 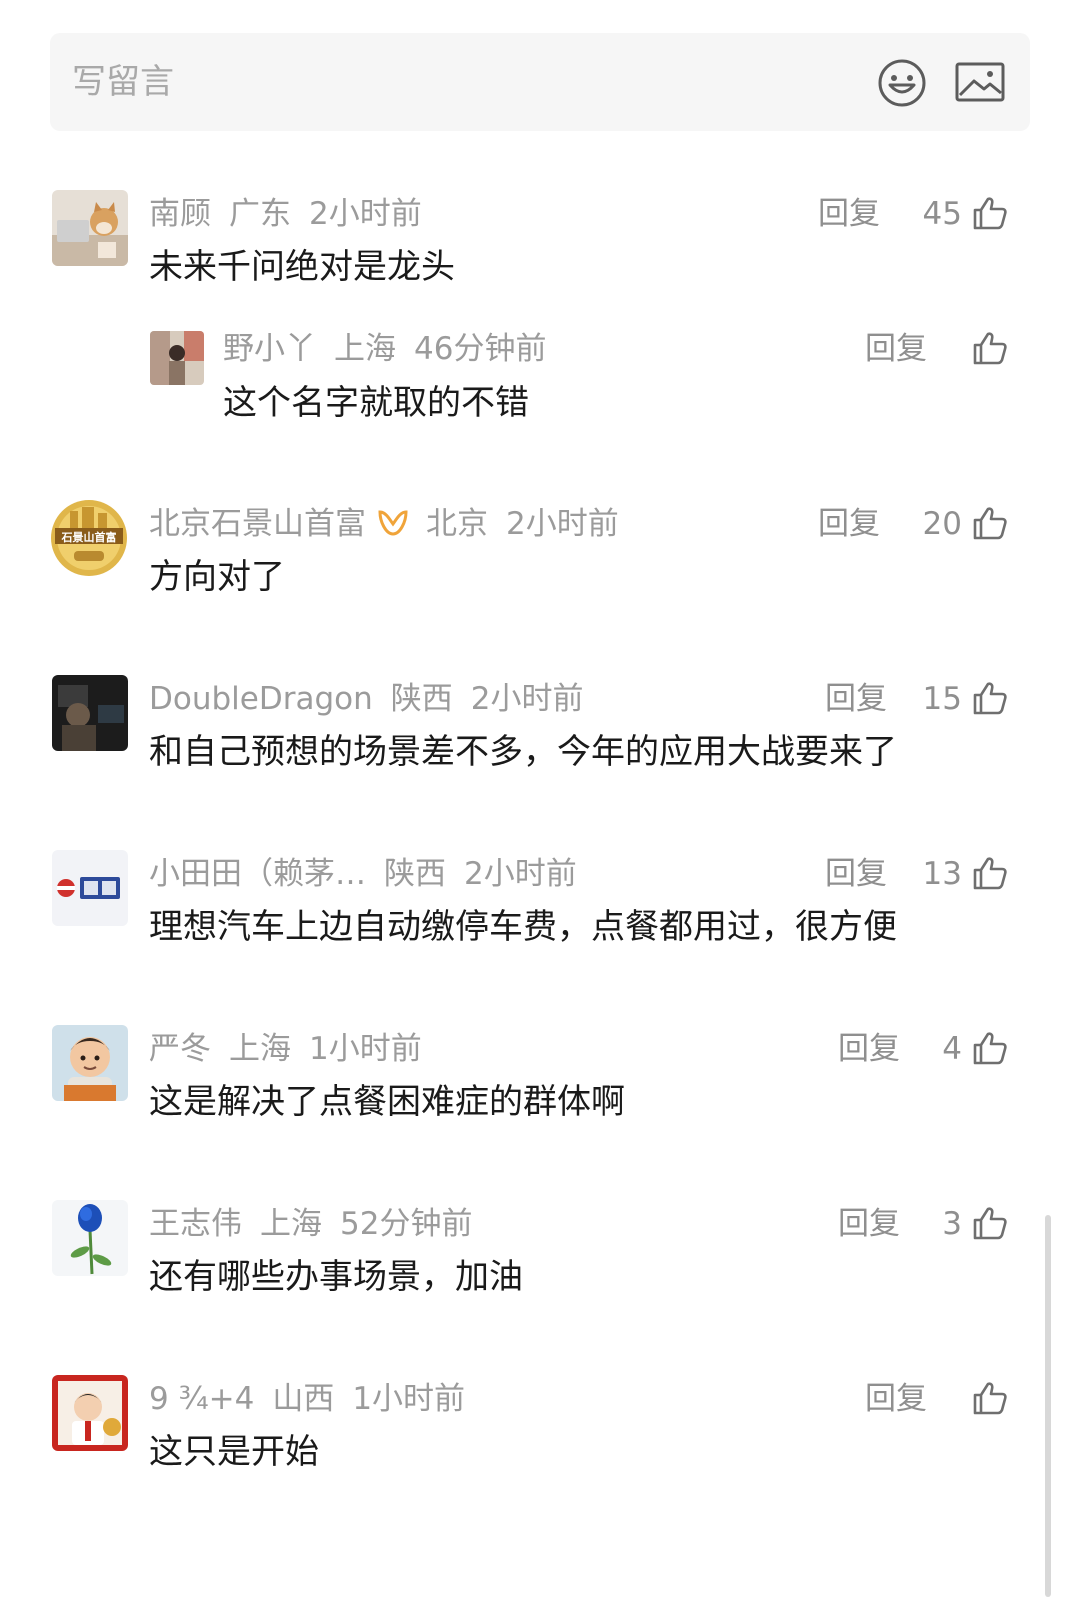 I want to click on comment-author: 严冬, so click(x=180, y=1049).